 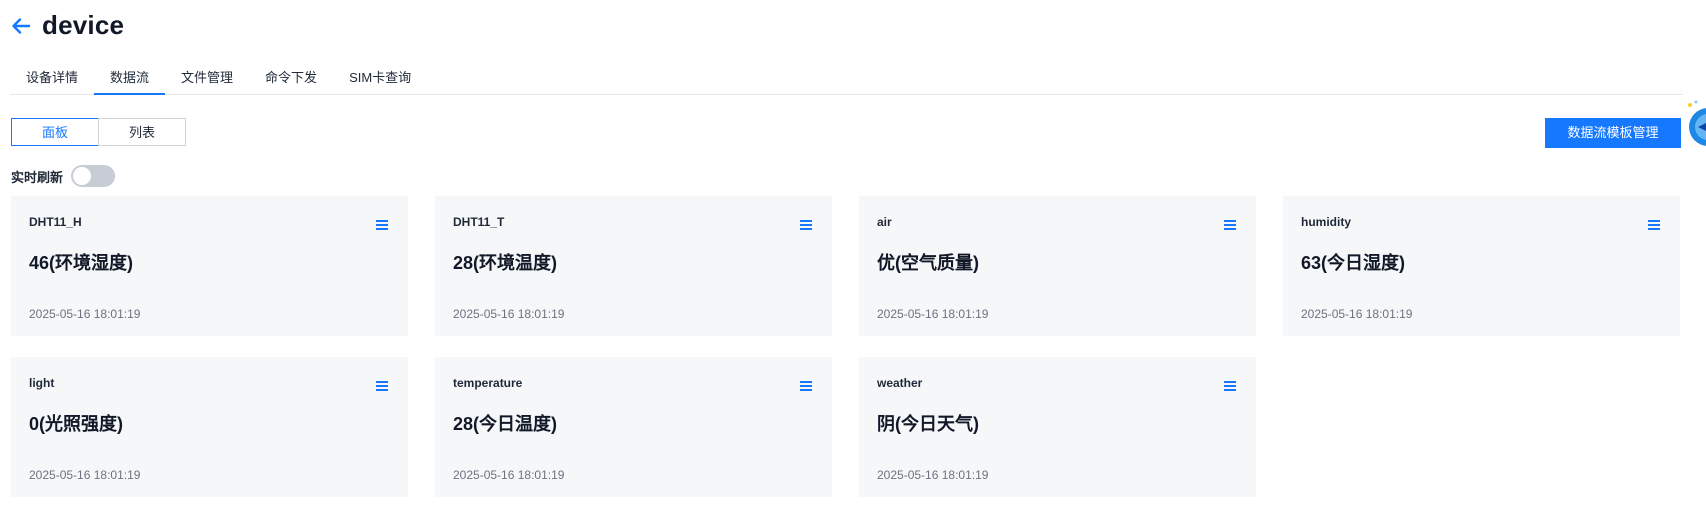 What do you see at coordinates (846, 78) in the screenshot?
I see `tab-bar: 设备详情 数据流 文件管理 命令下发 SIM卡查询` at bounding box center [846, 78].